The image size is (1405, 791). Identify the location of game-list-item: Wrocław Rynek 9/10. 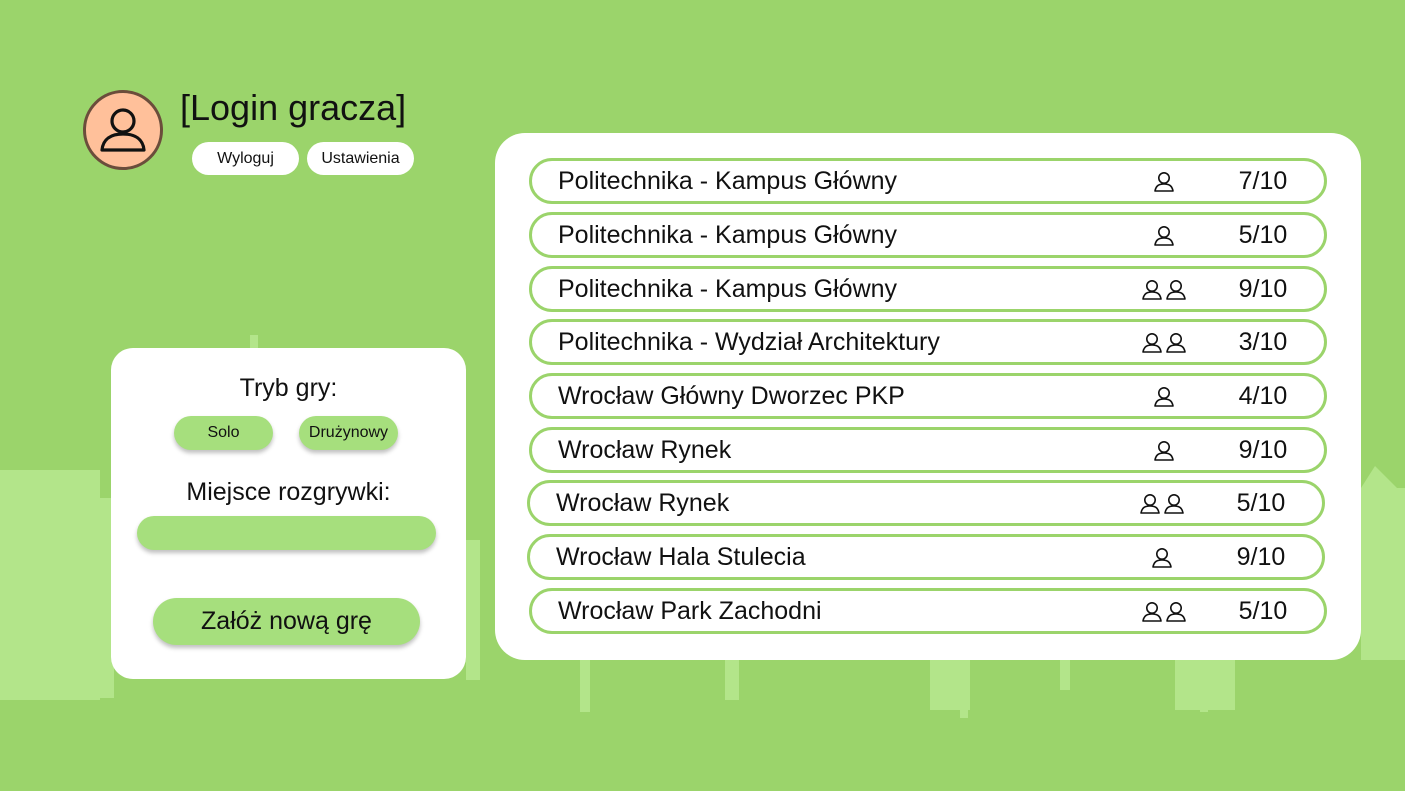
(928, 450).